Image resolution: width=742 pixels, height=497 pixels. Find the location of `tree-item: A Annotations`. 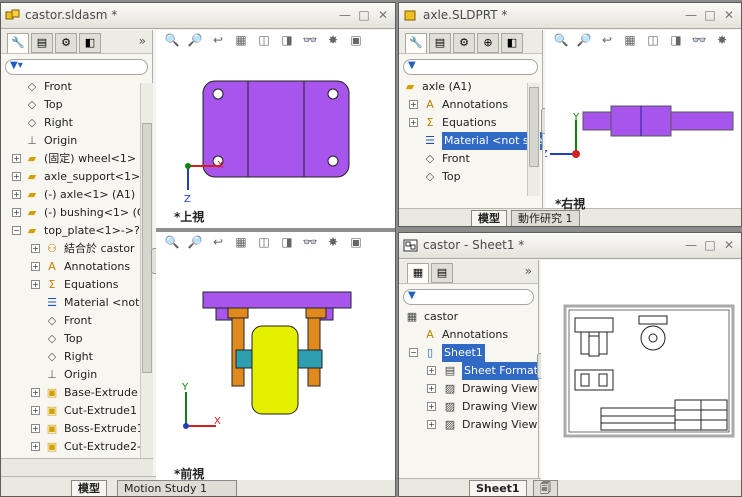

tree-item: A Annotations is located at coordinates (468, 335).